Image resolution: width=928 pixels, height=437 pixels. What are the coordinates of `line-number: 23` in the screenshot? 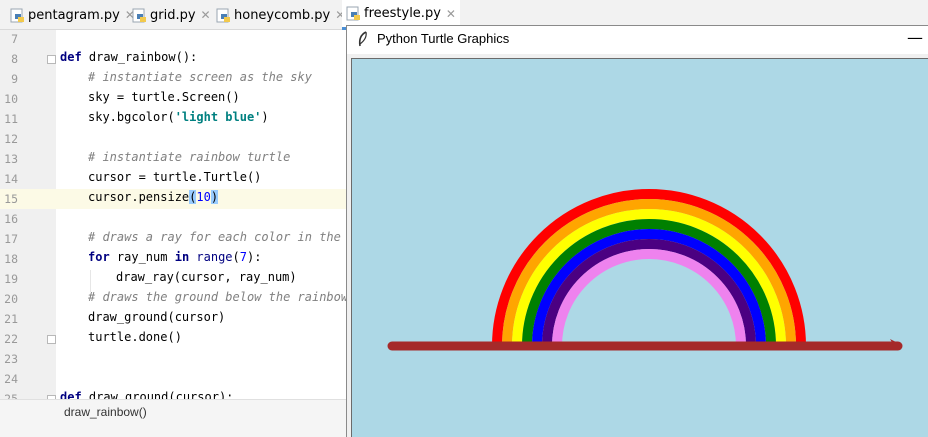 It's located at (11, 359).